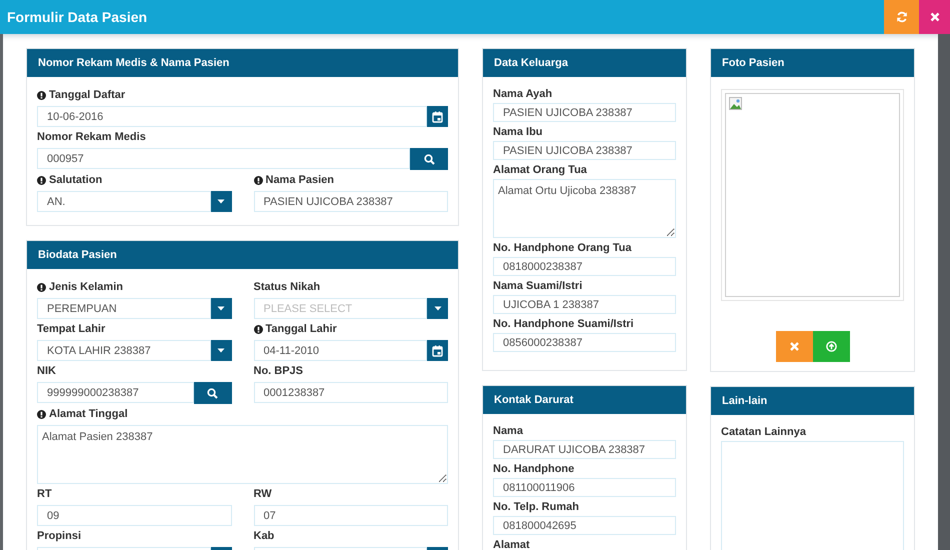 The image size is (950, 550). Describe the element at coordinates (263, 494) in the screenshot. I see `field-label: RW` at that location.